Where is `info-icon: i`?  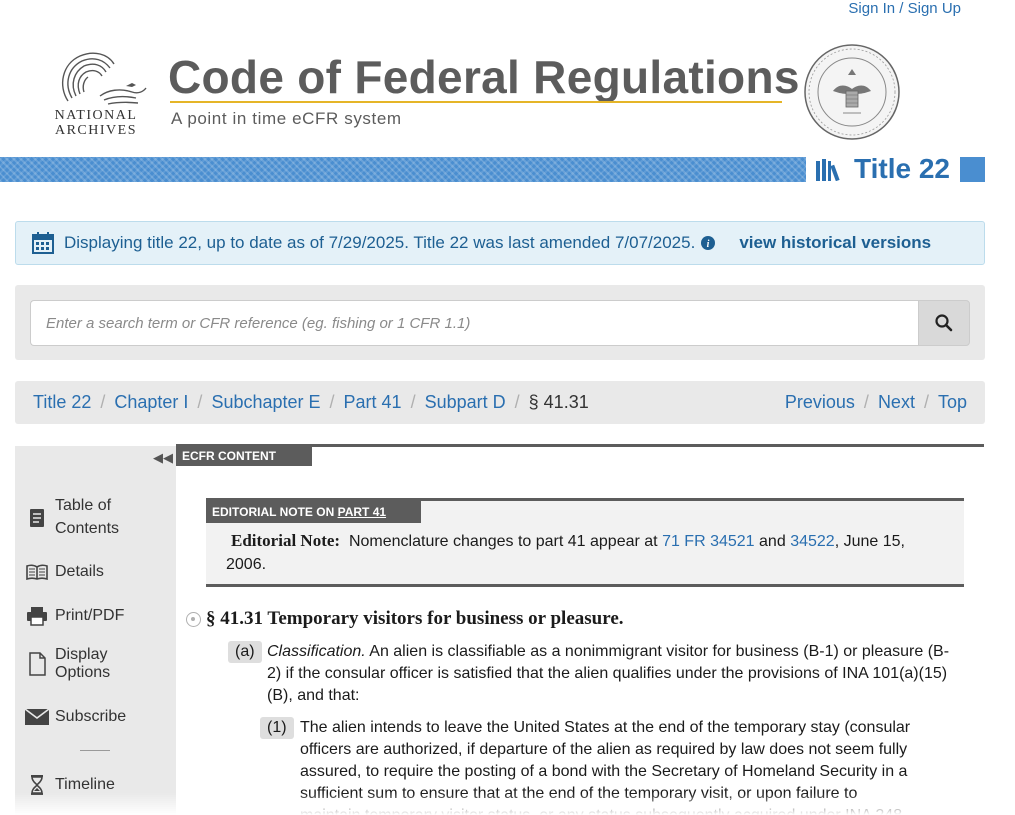 info-icon: i is located at coordinates (708, 243).